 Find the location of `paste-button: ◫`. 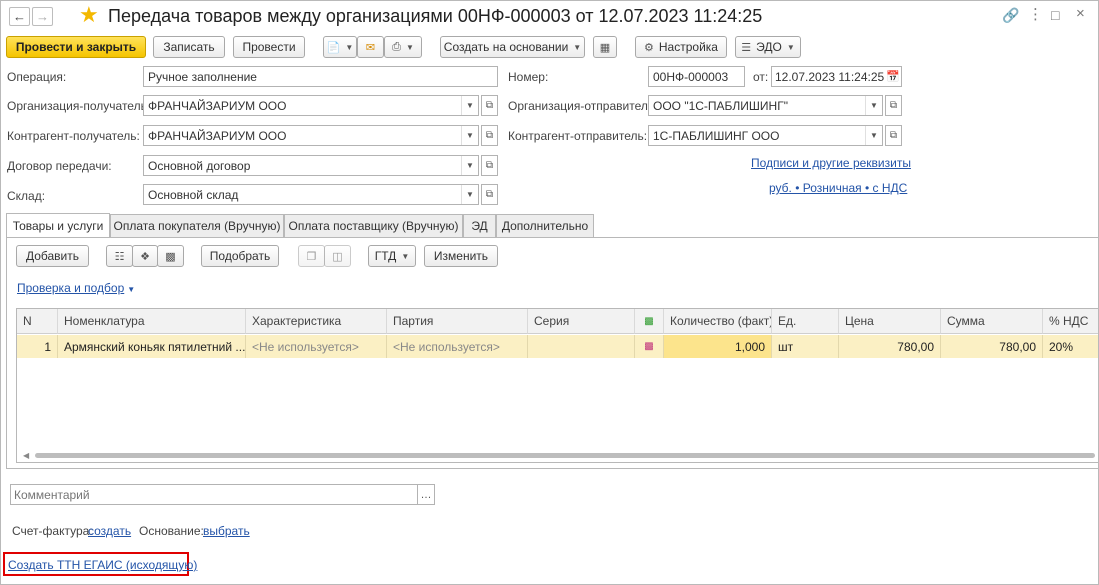

paste-button: ◫ is located at coordinates (337, 256).